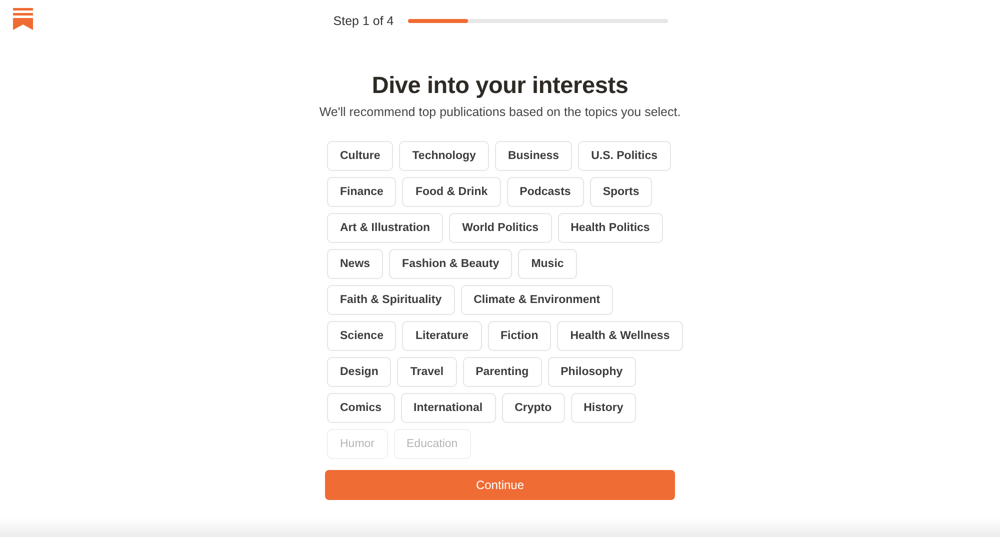 The height and width of the screenshot is (537, 1000). Describe the element at coordinates (533, 156) in the screenshot. I see `topic-chip: Business` at that location.